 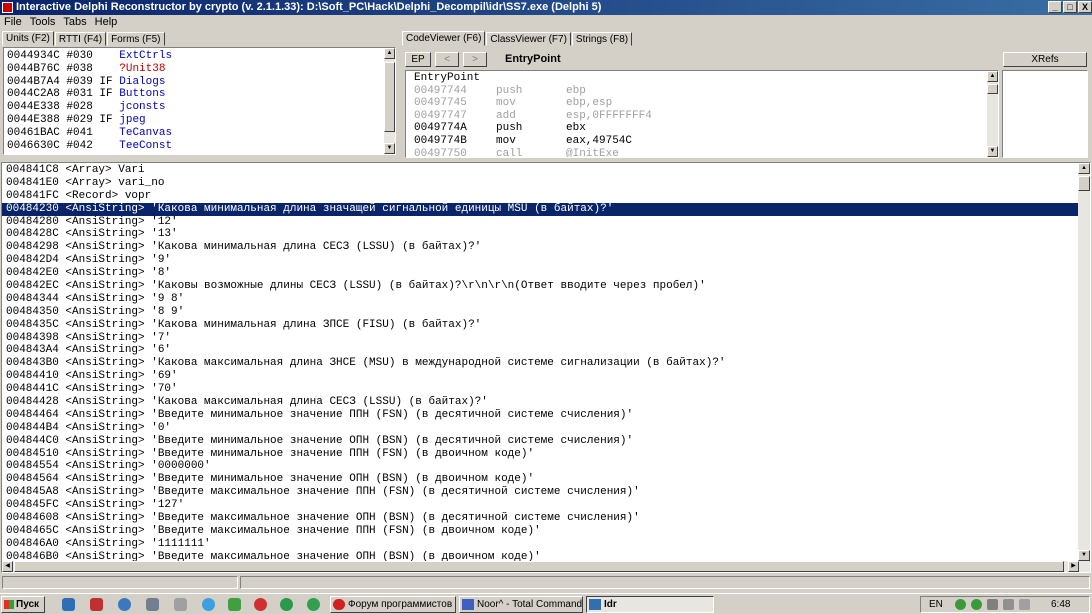 What do you see at coordinates (1084, 362) in the screenshot?
I see `strings-scrollbar: ▲ ▼` at bounding box center [1084, 362].